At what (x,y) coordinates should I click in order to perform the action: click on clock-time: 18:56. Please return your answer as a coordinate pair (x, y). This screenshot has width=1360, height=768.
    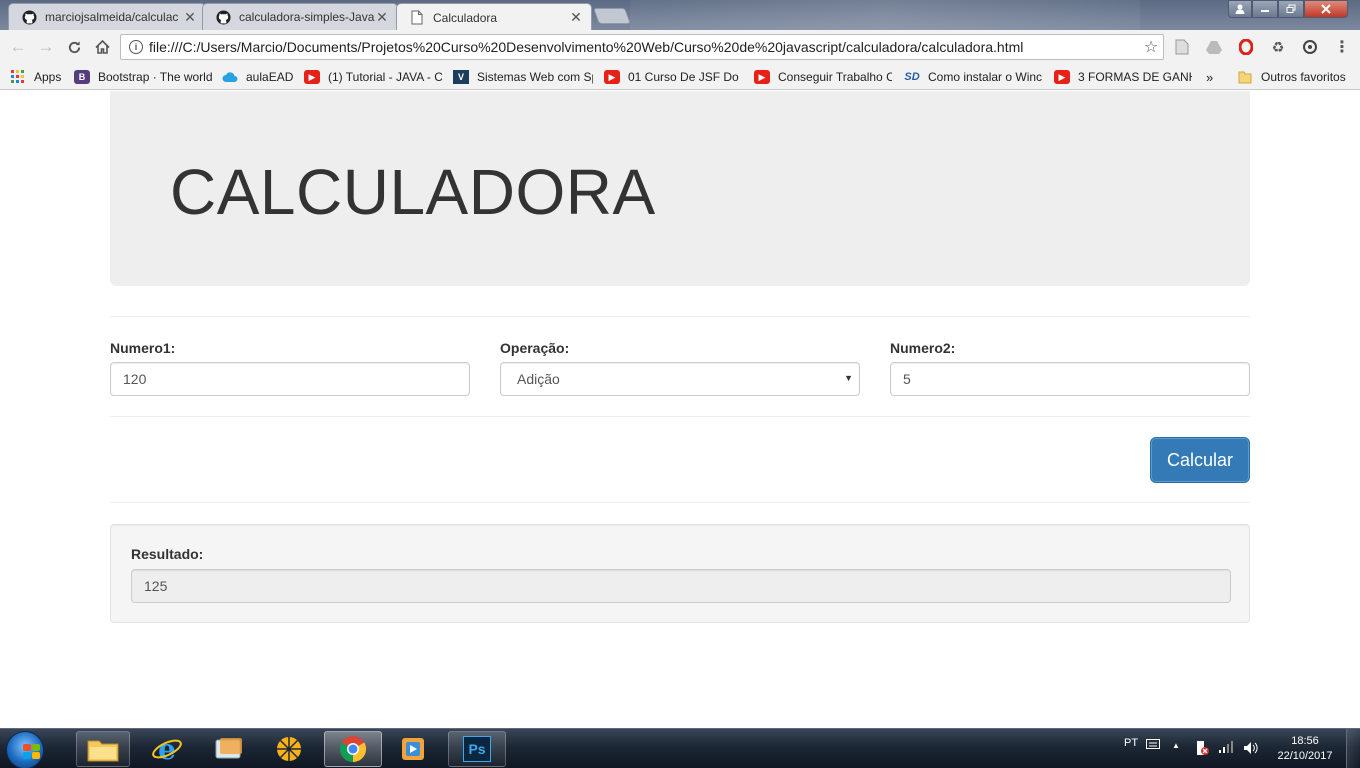
    Looking at the image, I should click on (1305, 741).